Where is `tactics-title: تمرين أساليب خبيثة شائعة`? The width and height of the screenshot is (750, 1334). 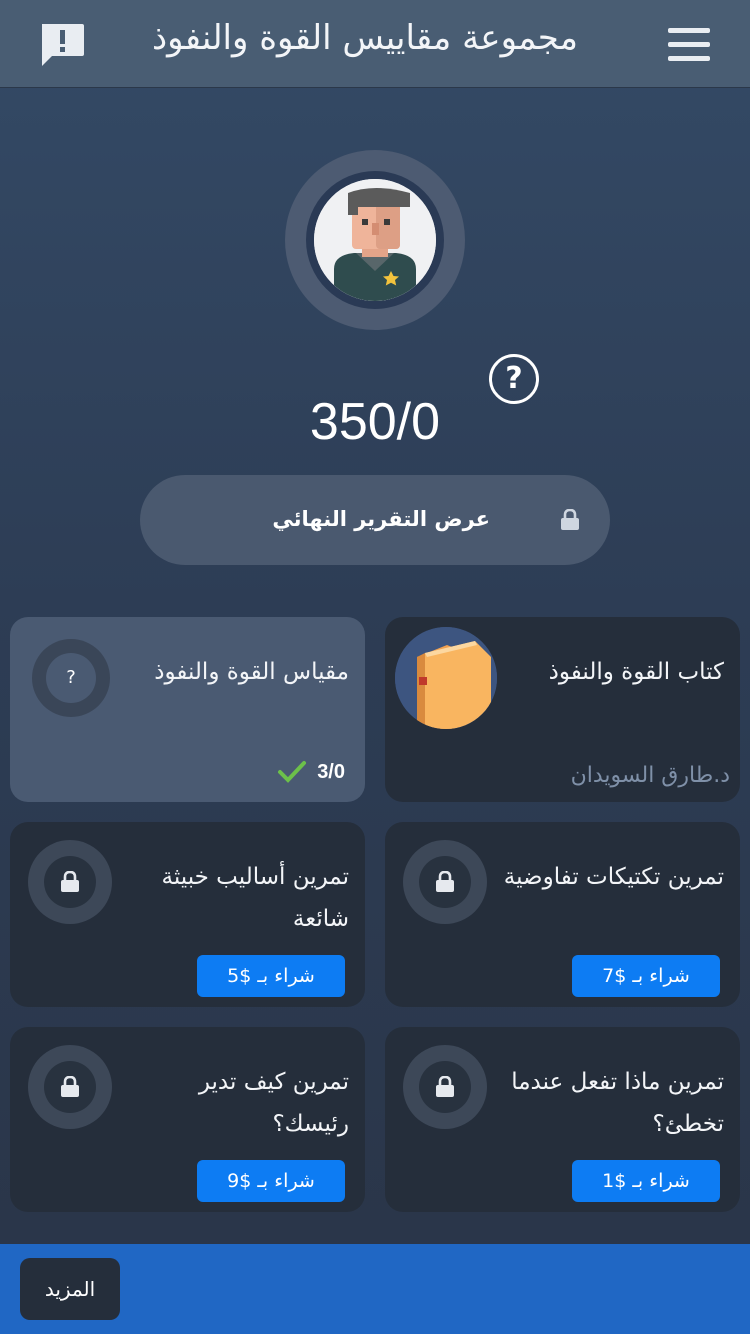
tactics-title: تمرين أساليب خبيثة شائعة is located at coordinates (255, 898).